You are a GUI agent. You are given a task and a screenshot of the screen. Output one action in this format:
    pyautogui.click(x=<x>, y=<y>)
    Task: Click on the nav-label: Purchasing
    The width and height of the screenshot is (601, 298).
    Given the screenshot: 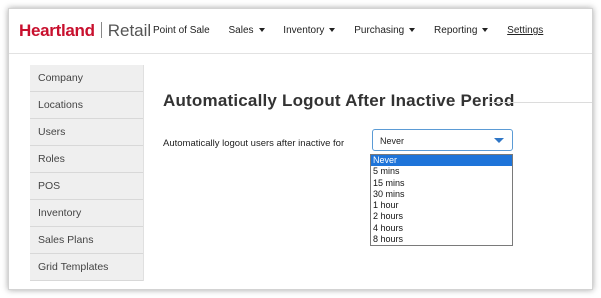 What is the action you would take?
    pyautogui.click(x=379, y=30)
    